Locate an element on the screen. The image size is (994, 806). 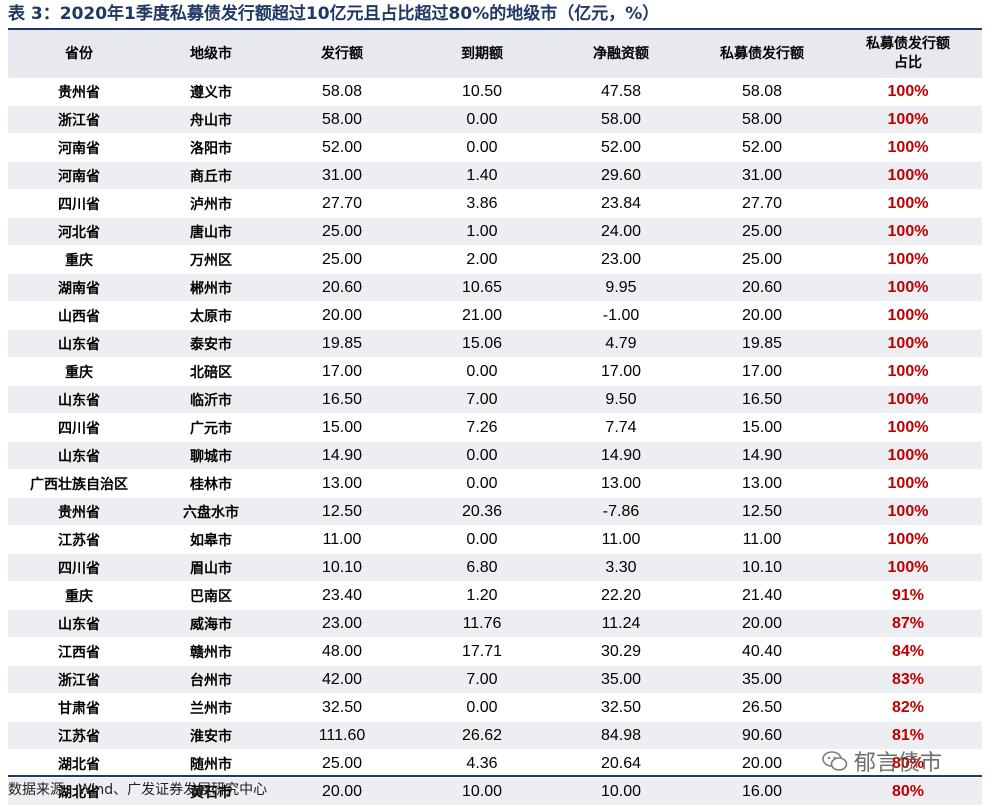
cell-maturity: 1.40 is located at coordinates (482, 175).